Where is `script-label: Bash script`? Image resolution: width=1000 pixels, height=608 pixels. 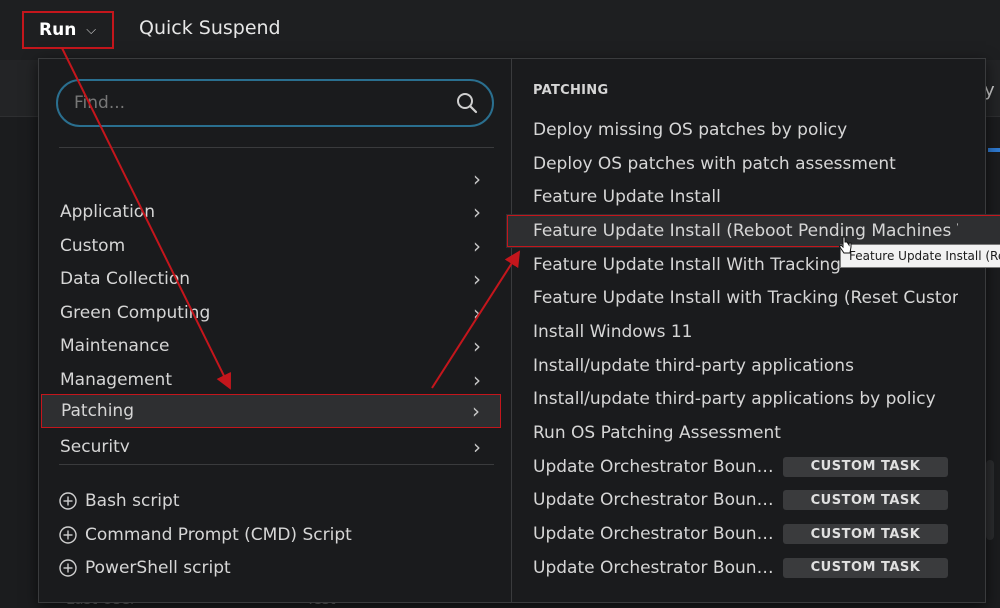
script-label: Bash script is located at coordinates (132, 501).